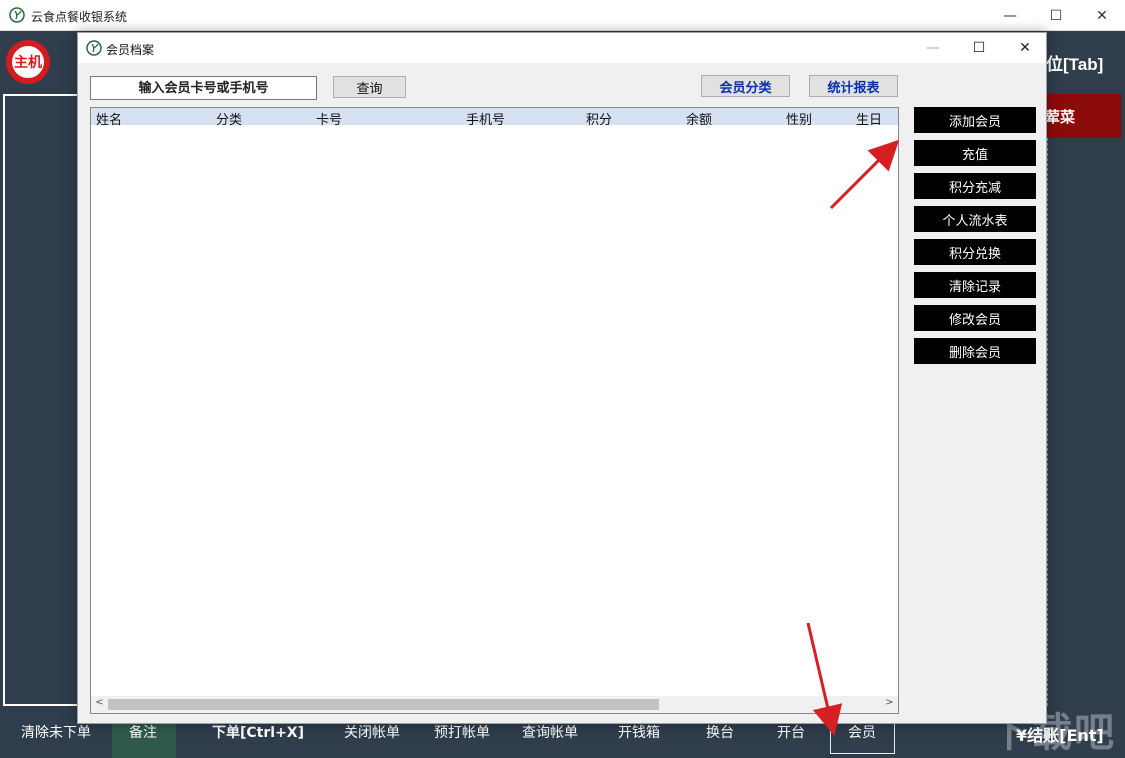  I want to click on open-cash-drawer-button: 开钱箱, so click(639, 732).